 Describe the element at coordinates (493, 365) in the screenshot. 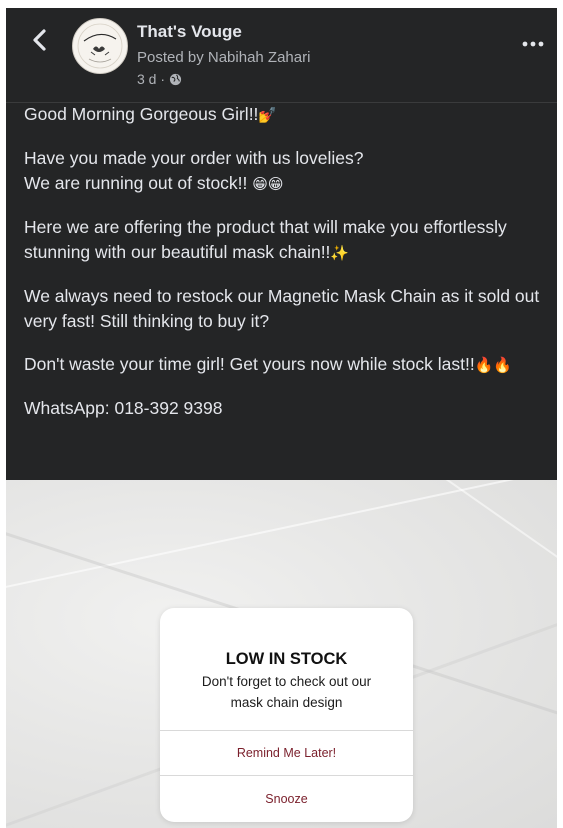

I see `fire-emoji: 🔥🔥` at that location.